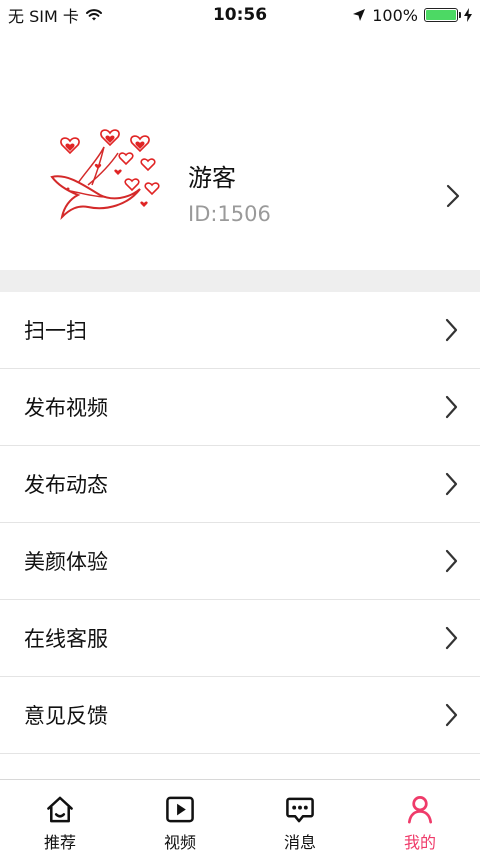 The height and width of the screenshot is (853, 480). What do you see at coordinates (300, 810) in the screenshot?
I see `message-icon` at bounding box center [300, 810].